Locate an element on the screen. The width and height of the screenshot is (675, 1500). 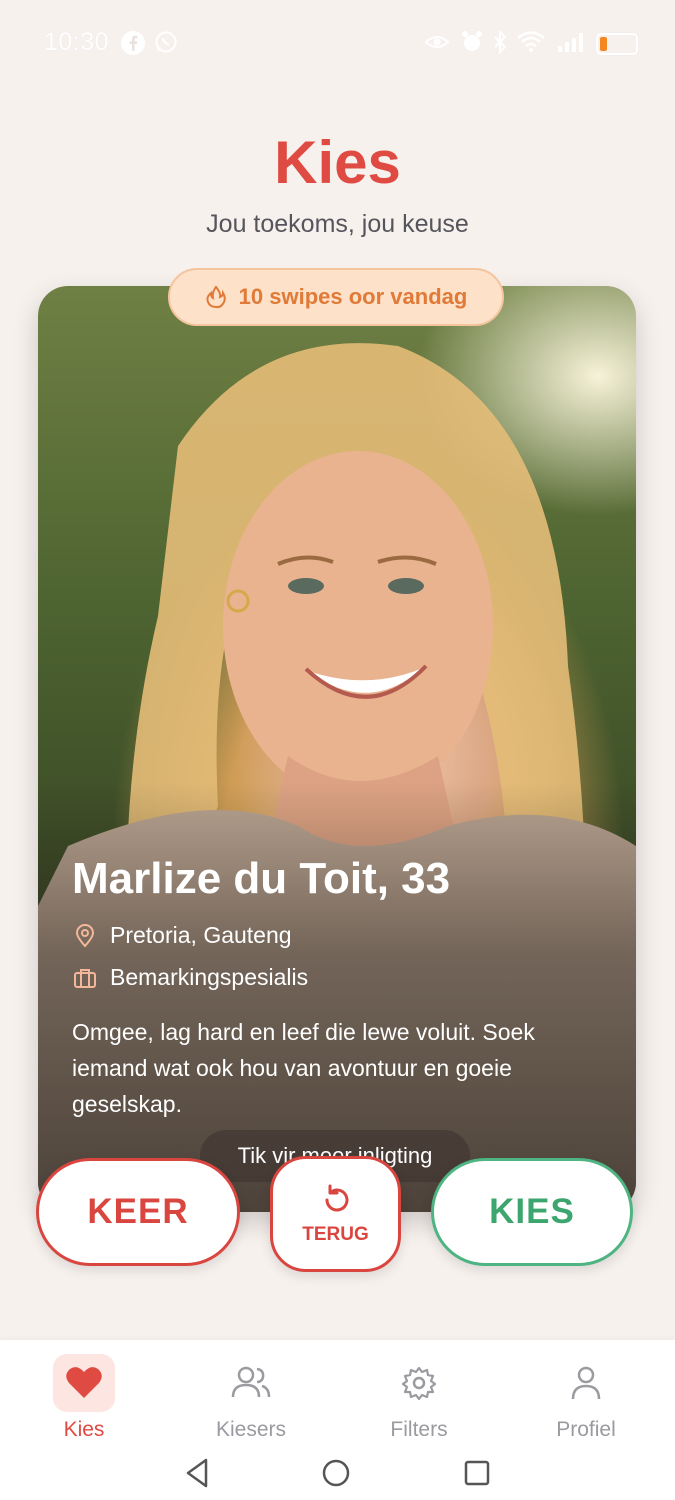
page-title: Kies is located at coordinates (337, 162).